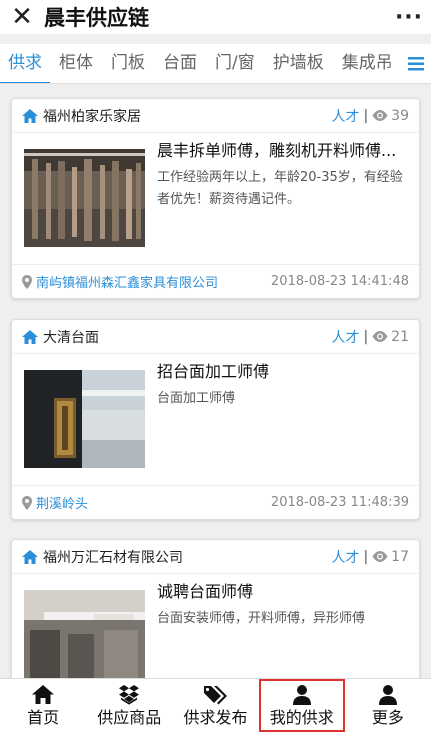 This screenshot has width=431, height=732. What do you see at coordinates (301, 705) in the screenshot?
I see `nav-my-supply-demand: 我的供求` at bounding box center [301, 705].